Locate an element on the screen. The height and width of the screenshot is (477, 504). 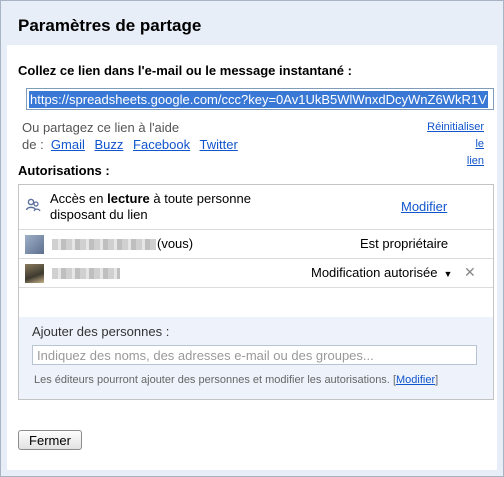
share-via-links: de : Gmail Buzz Facebook Twitter is located at coordinates (133, 144).